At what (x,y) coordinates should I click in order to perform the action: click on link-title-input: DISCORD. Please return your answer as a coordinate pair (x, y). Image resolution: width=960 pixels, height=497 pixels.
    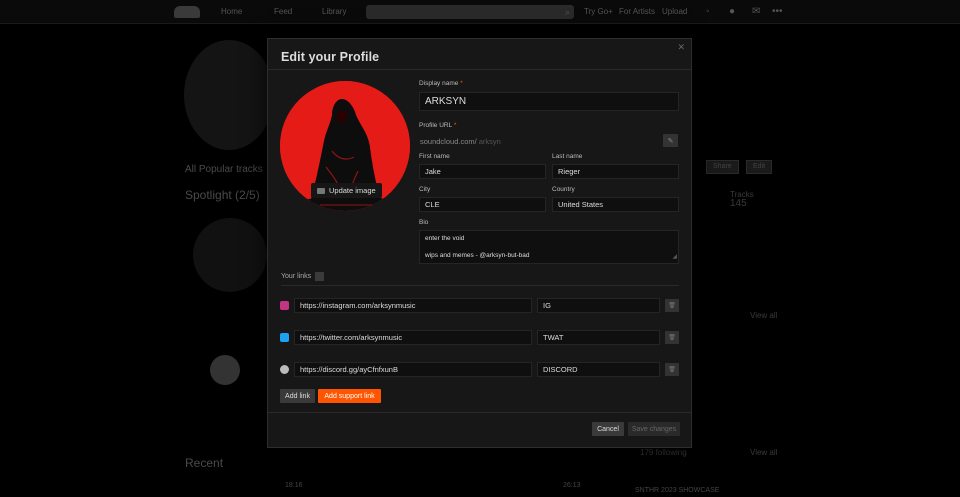
    Looking at the image, I should click on (598, 369).